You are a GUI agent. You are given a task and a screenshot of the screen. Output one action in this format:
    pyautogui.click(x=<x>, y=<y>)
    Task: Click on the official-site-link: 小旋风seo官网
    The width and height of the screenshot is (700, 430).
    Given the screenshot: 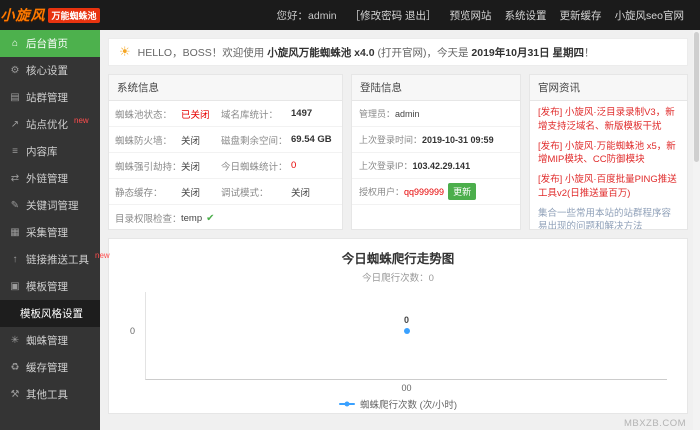 What is the action you would take?
    pyautogui.click(x=649, y=15)
    